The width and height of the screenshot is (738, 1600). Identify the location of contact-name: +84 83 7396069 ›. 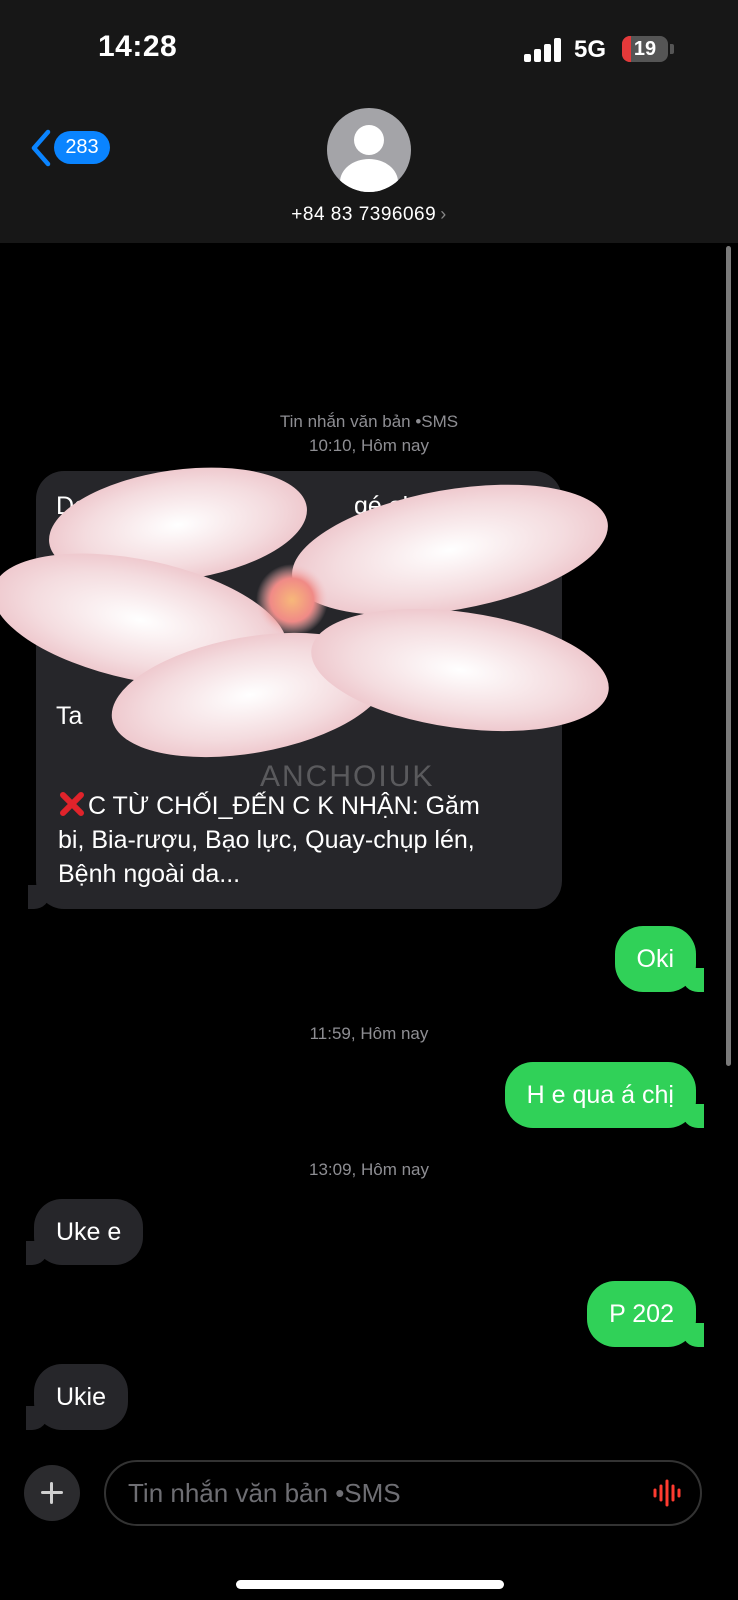
(369, 215).